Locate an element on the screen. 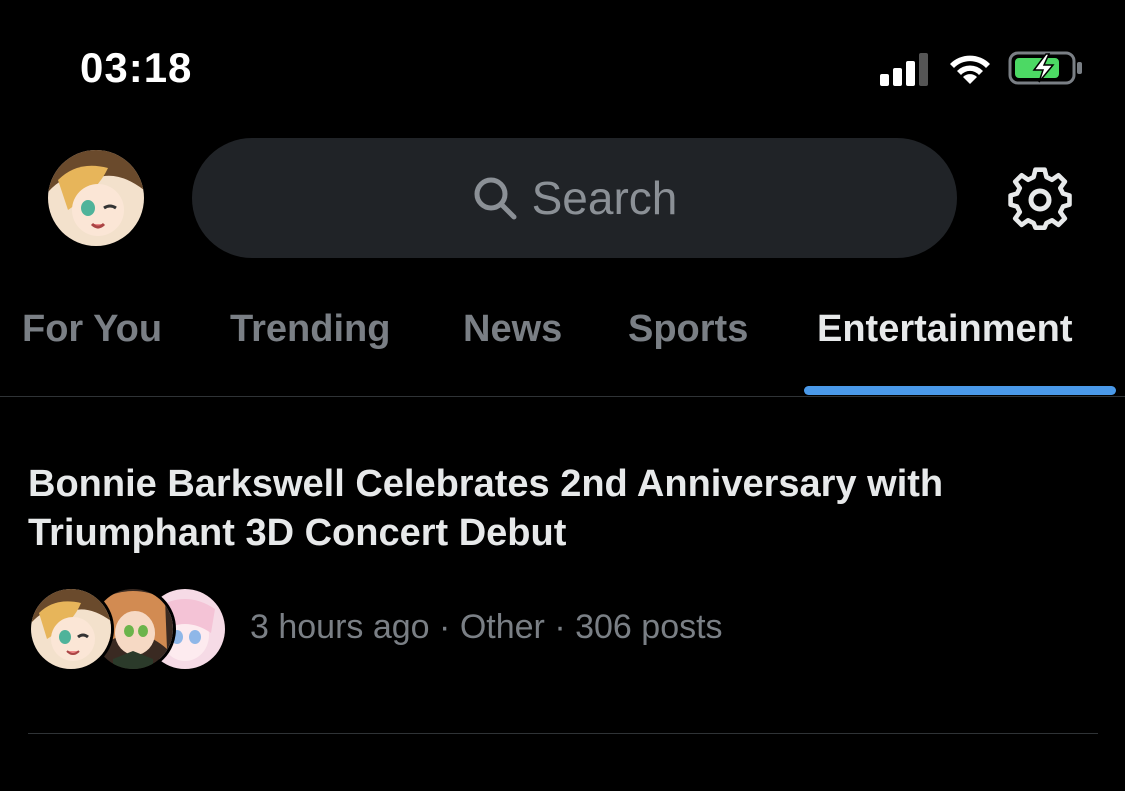 The width and height of the screenshot is (1125, 791). tab-news: News is located at coordinates (512, 329).